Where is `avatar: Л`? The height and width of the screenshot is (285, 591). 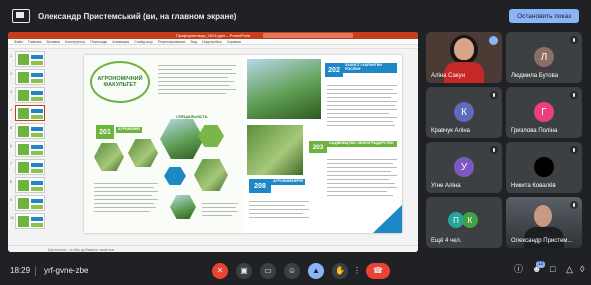 avatar: Л is located at coordinates (544, 57).